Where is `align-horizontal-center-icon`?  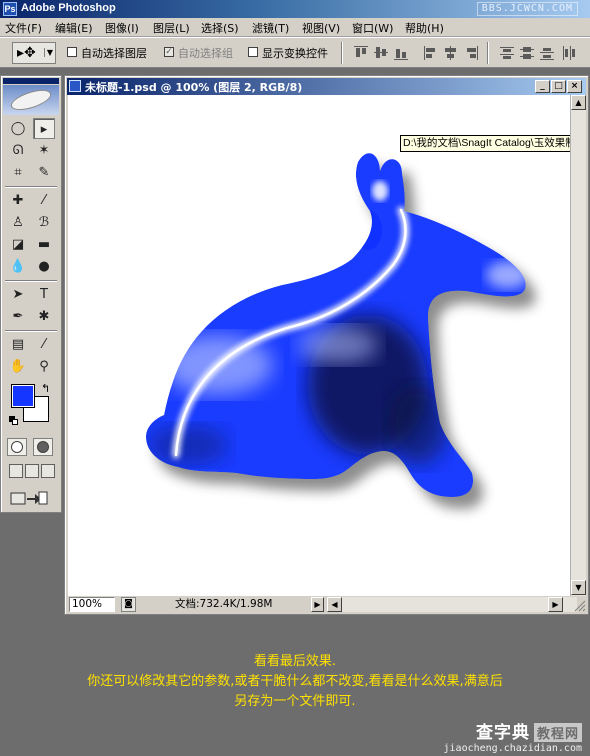 align-horizontal-center-icon is located at coordinates (451, 53).